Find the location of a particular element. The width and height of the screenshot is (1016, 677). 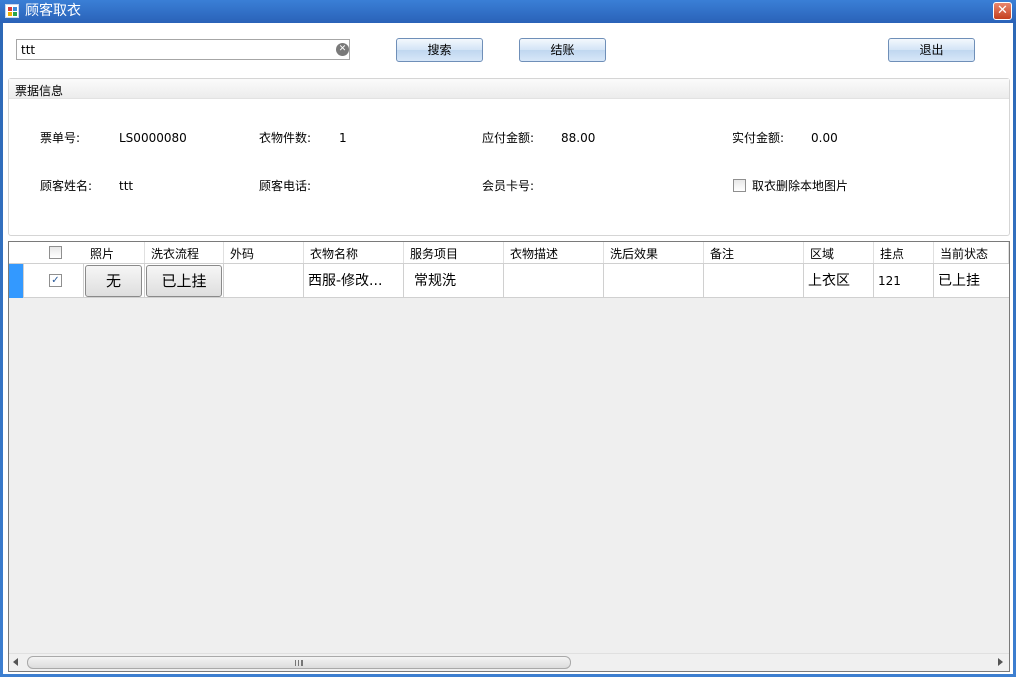

customer-name-label: 顾客姓名: is located at coordinates (66, 186).